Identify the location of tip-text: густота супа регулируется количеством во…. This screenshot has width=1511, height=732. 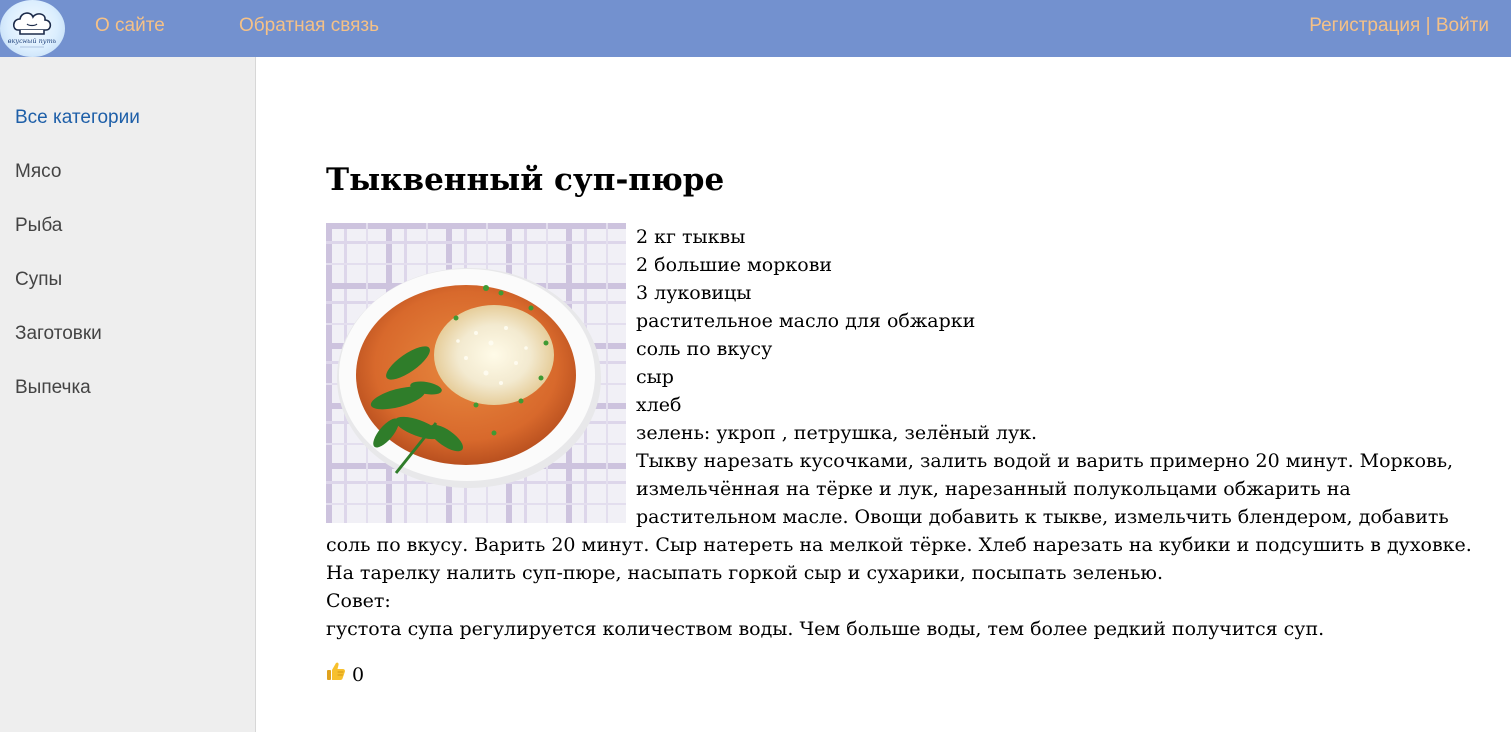
(825, 629).